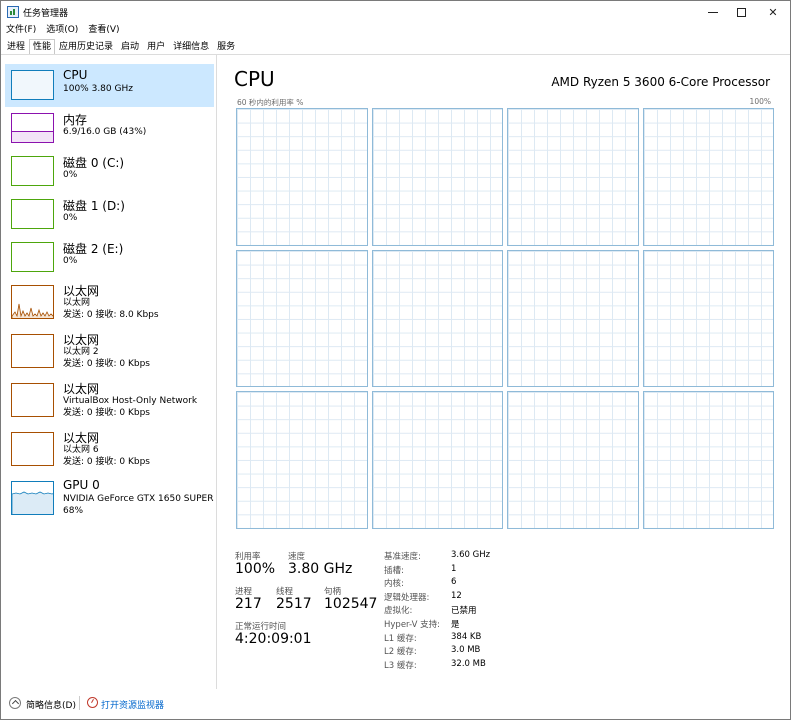 The image size is (791, 720). What do you see at coordinates (407, 597) in the screenshot?
I see `spec-label: 逻辑处理器:` at bounding box center [407, 597].